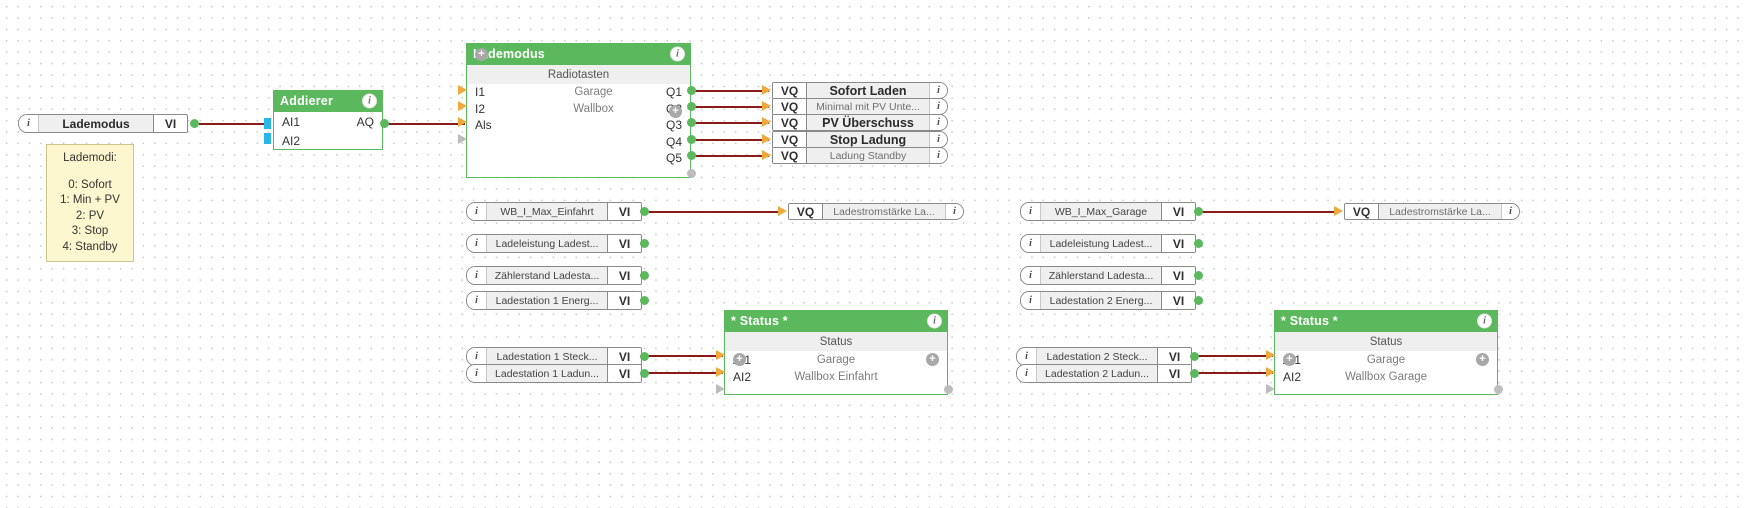  I want to click on input-pin-vq-ladung-standby, so click(766, 155).